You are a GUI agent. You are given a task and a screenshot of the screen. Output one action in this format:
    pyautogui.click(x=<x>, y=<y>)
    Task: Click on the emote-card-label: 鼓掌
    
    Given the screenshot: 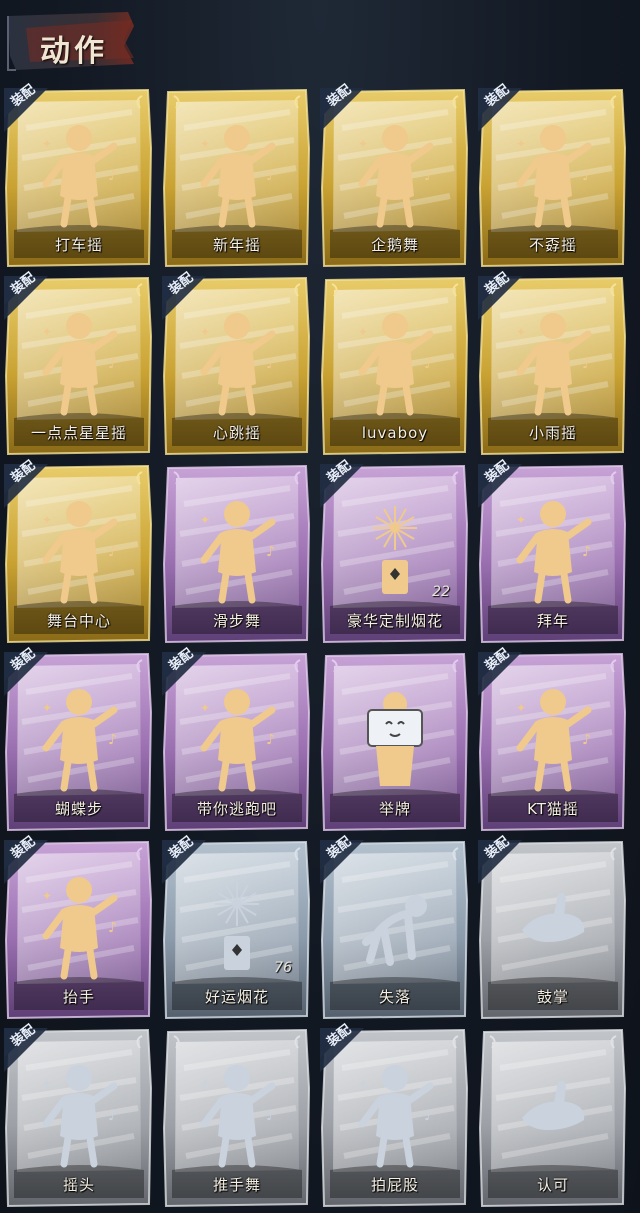 What is the action you would take?
    pyautogui.click(x=552, y=997)
    